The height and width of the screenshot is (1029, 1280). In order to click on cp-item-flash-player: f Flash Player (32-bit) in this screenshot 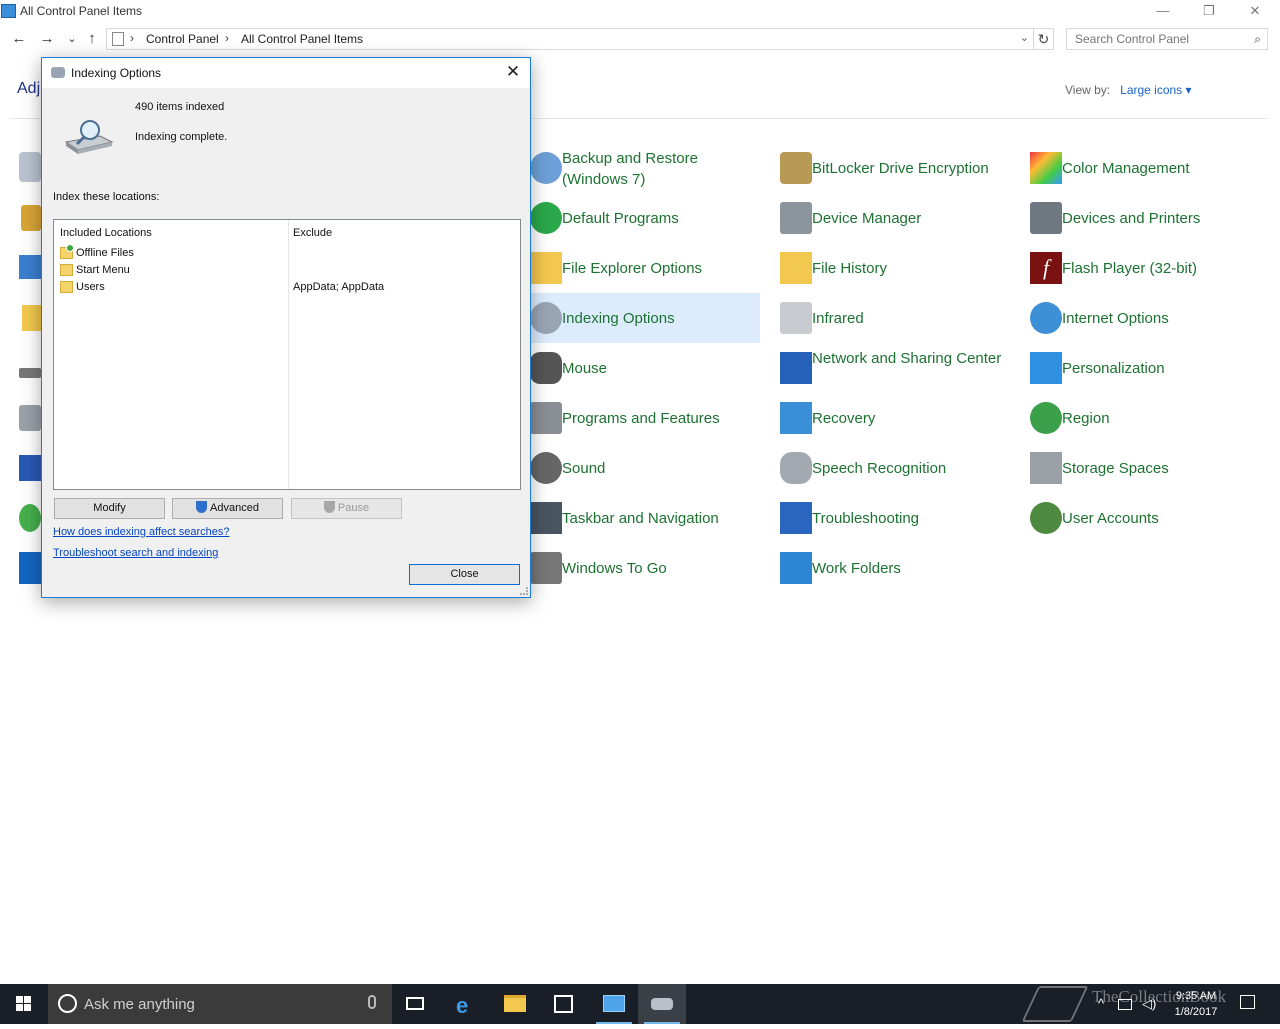, I will do `click(1140, 268)`.